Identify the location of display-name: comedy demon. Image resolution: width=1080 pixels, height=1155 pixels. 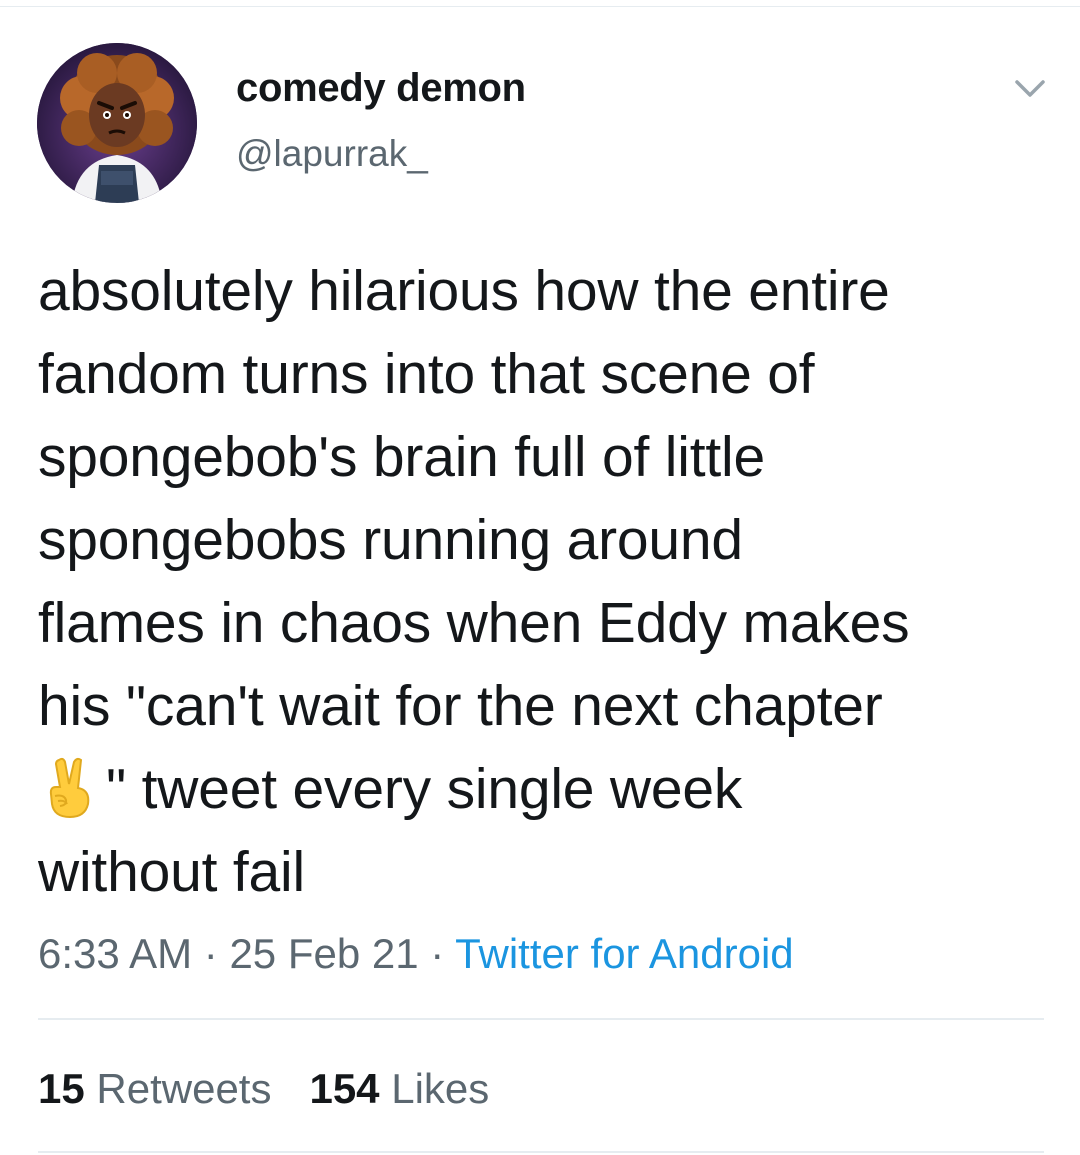
(381, 88).